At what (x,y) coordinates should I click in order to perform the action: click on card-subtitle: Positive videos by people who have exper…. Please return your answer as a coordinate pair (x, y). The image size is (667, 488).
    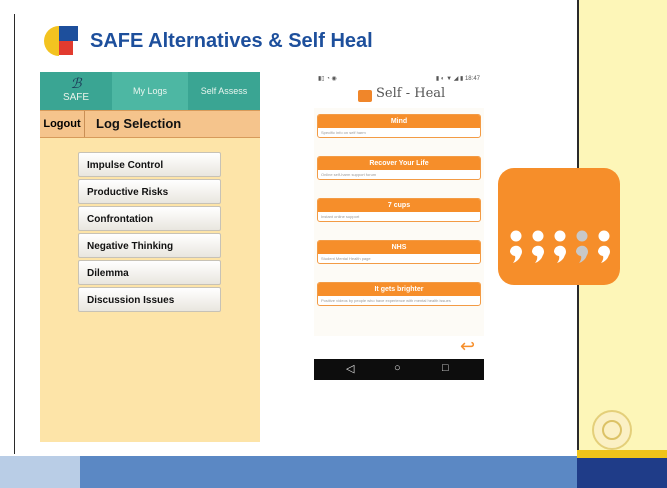
    Looking at the image, I should click on (386, 300).